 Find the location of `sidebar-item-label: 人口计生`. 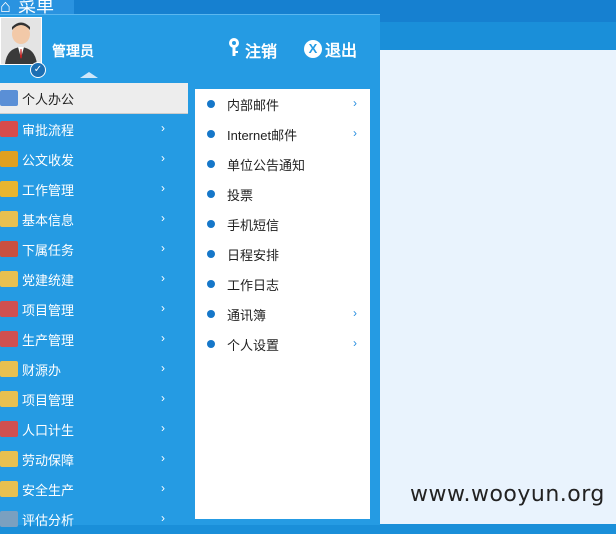

sidebar-item-label: 人口计生 is located at coordinates (48, 430).